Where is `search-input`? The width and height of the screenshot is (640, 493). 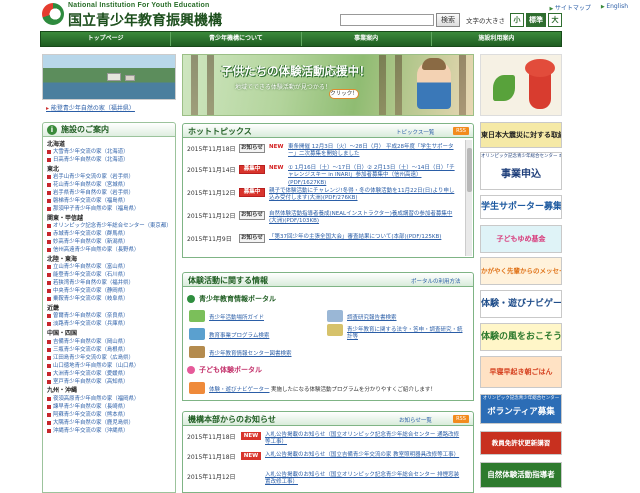
search-input is located at coordinates (387, 20).